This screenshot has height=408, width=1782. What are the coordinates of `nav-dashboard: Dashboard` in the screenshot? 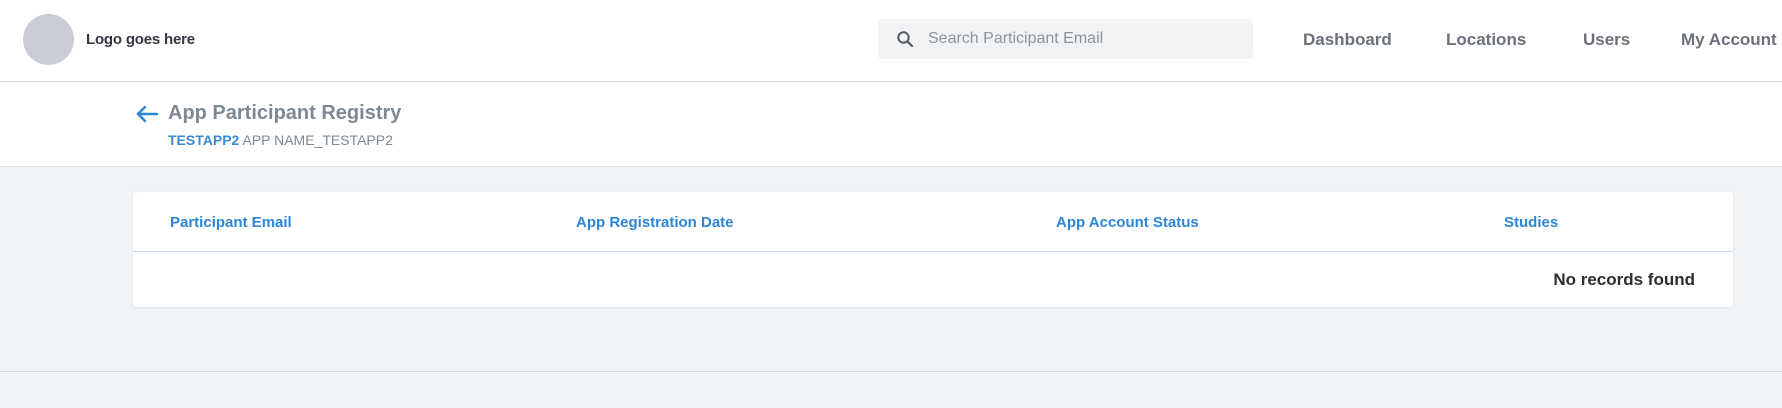 It's located at (1347, 40).